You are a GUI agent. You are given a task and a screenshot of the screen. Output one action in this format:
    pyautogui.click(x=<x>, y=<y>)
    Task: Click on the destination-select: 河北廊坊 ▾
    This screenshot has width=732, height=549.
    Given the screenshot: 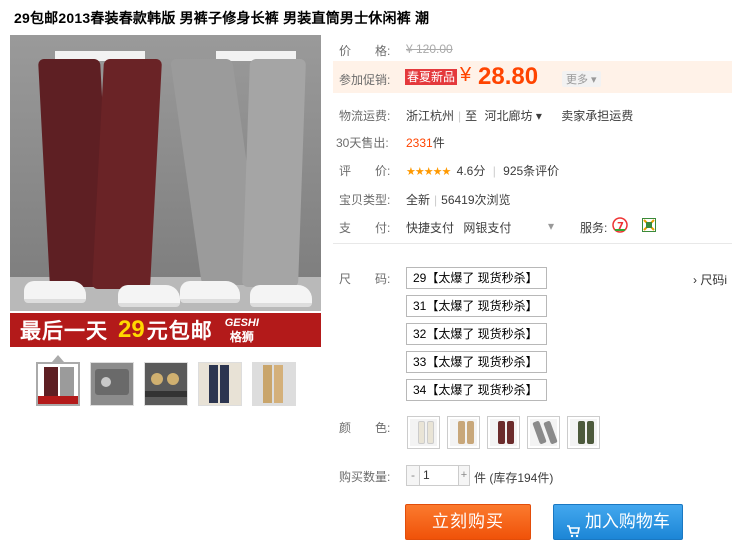 What is the action you would take?
    pyautogui.click(x=513, y=116)
    